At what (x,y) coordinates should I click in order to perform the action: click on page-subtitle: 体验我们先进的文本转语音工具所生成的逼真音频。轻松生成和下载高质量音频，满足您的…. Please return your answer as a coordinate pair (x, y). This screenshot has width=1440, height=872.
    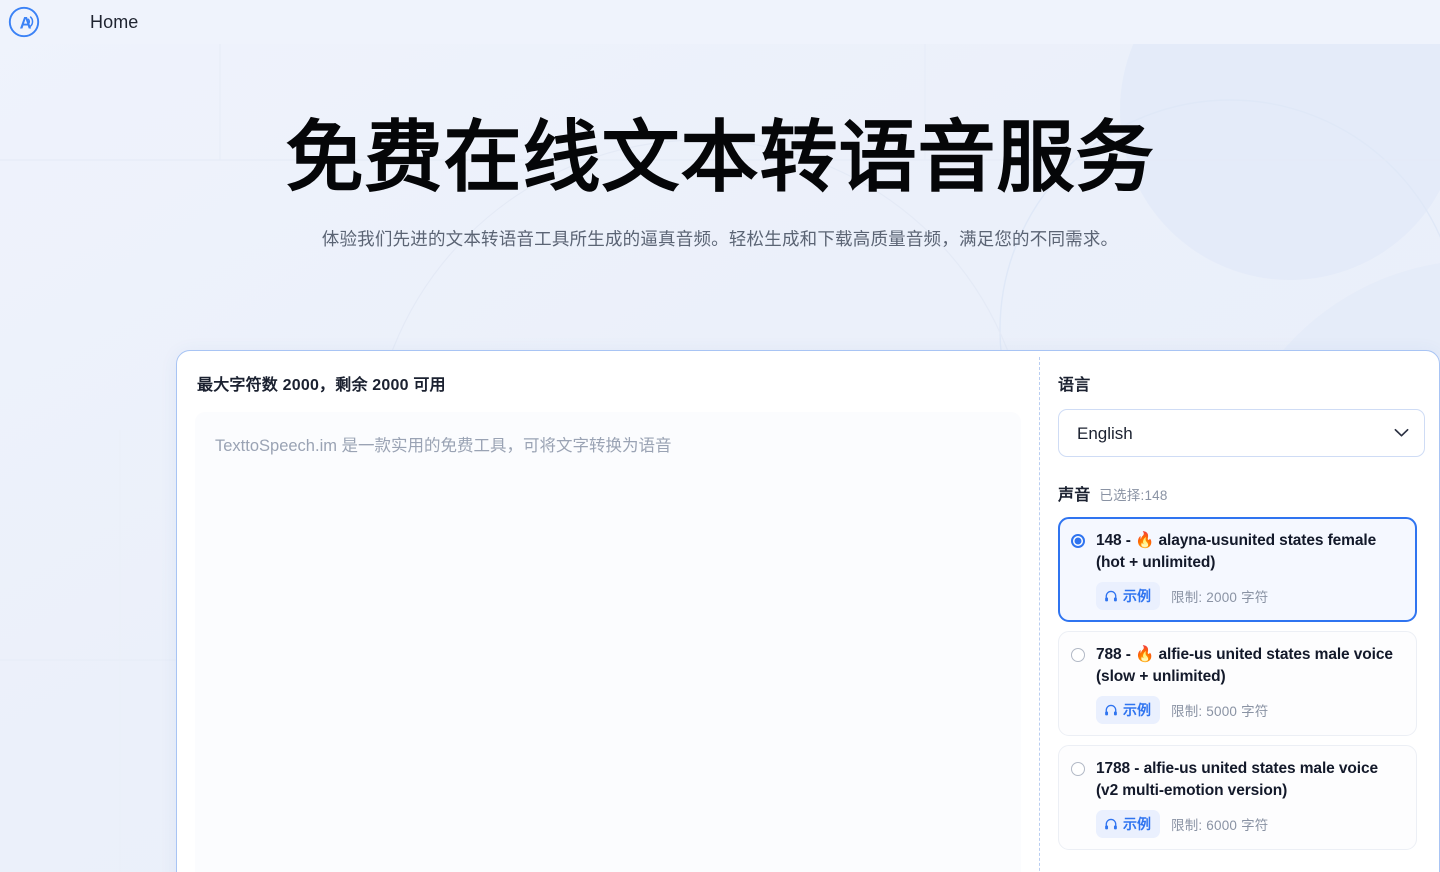
    Looking at the image, I should click on (720, 238).